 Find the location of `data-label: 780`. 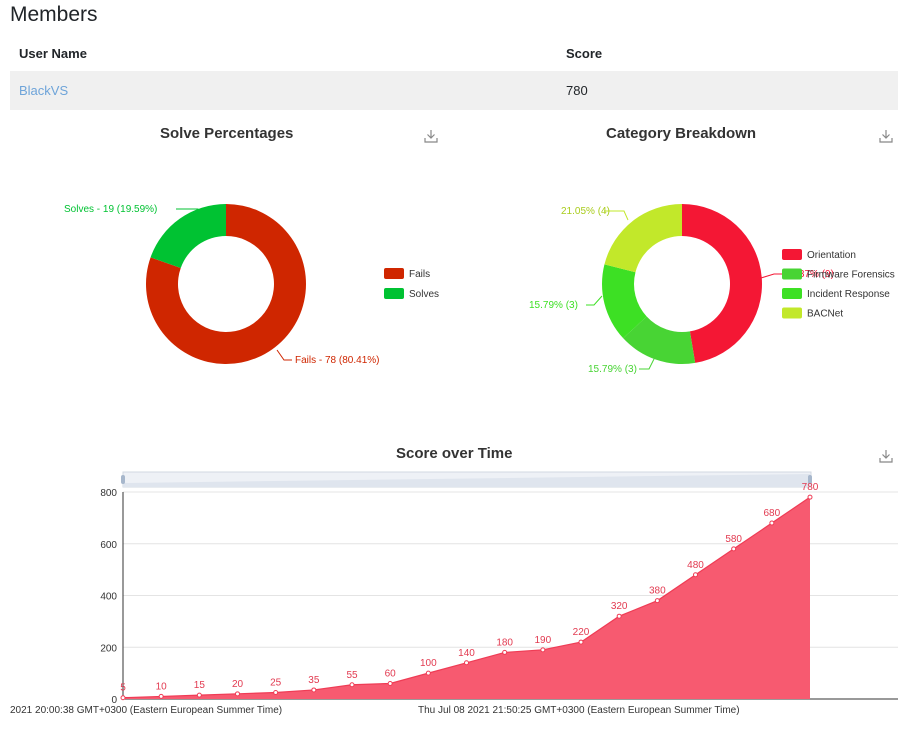

data-label: 780 is located at coordinates (810, 487).